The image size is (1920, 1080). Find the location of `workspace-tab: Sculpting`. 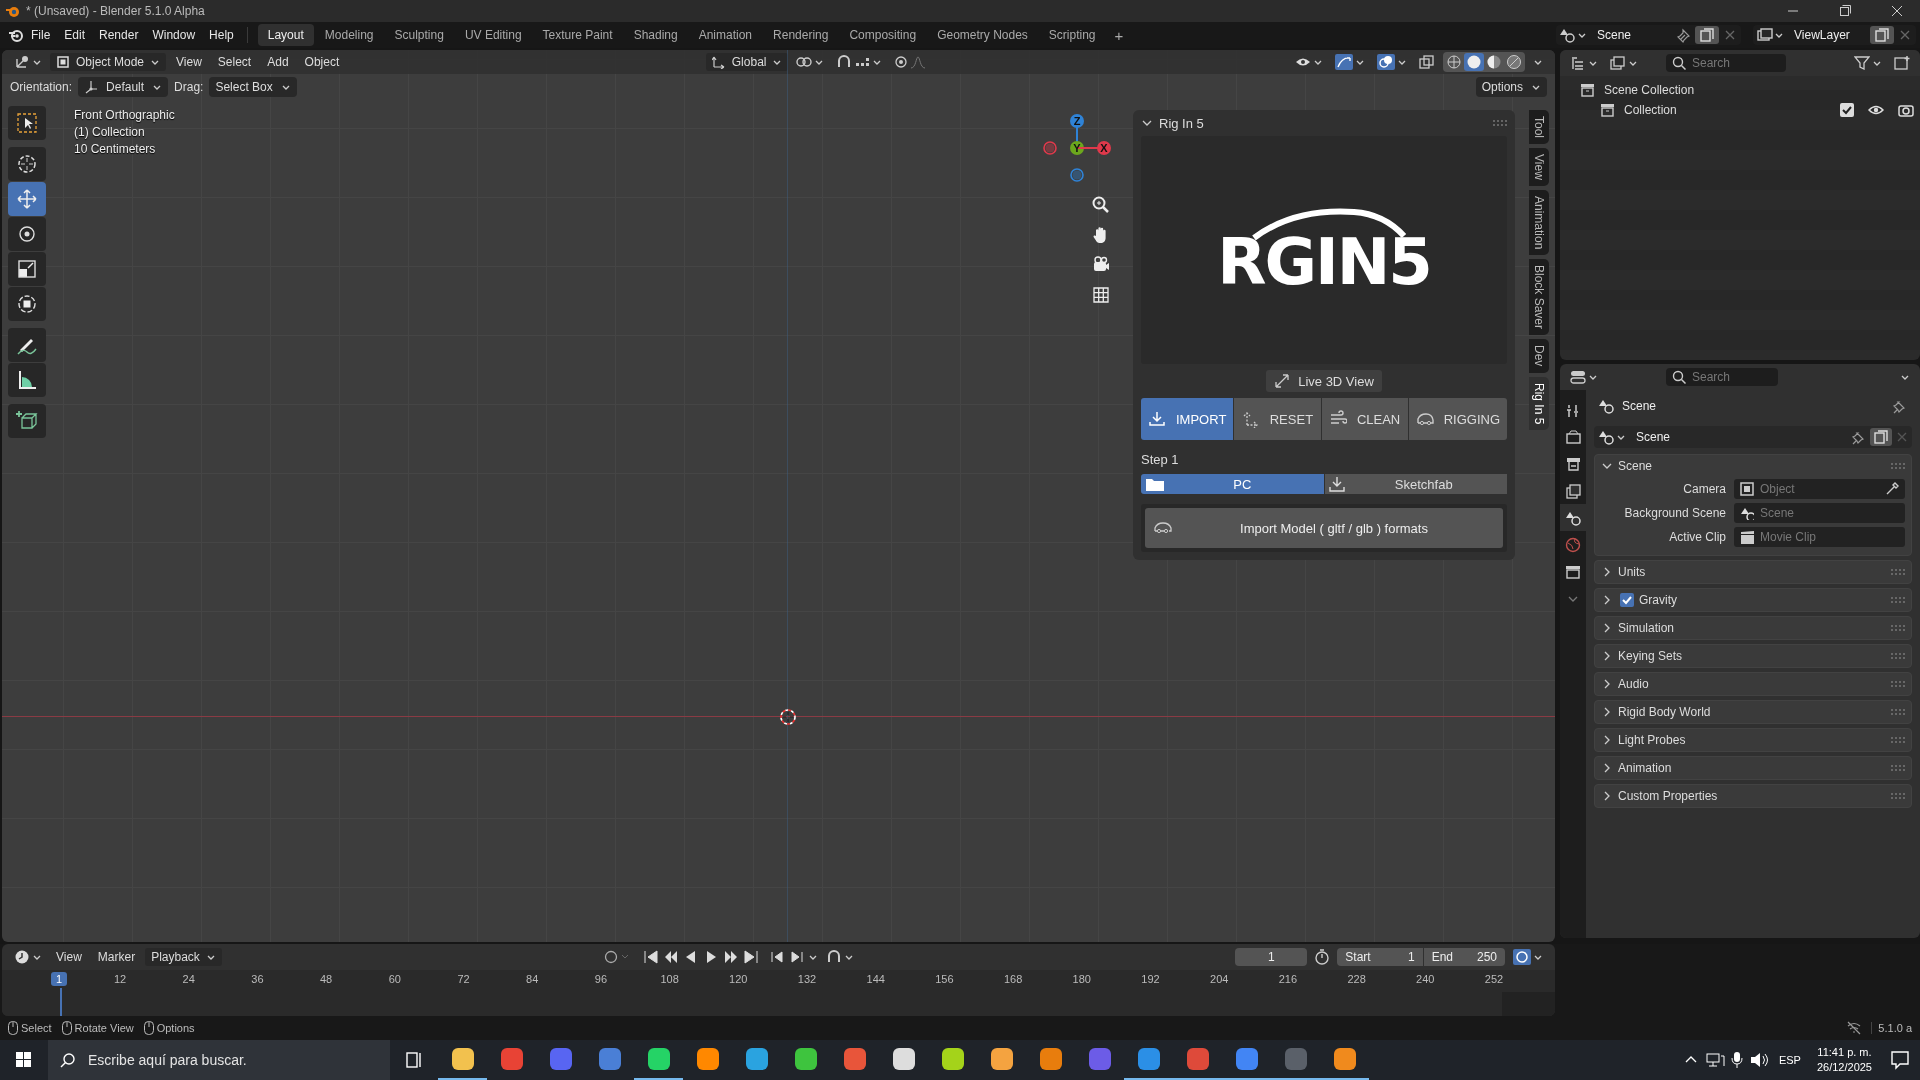

workspace-tab: Sculpting is located at coordinates (419, 35).